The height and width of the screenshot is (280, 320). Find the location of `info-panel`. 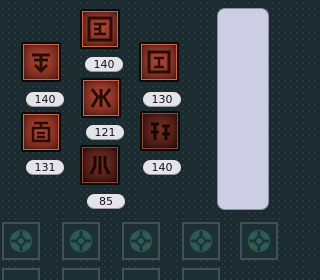

info-panel is located at coordinates (243, 109).